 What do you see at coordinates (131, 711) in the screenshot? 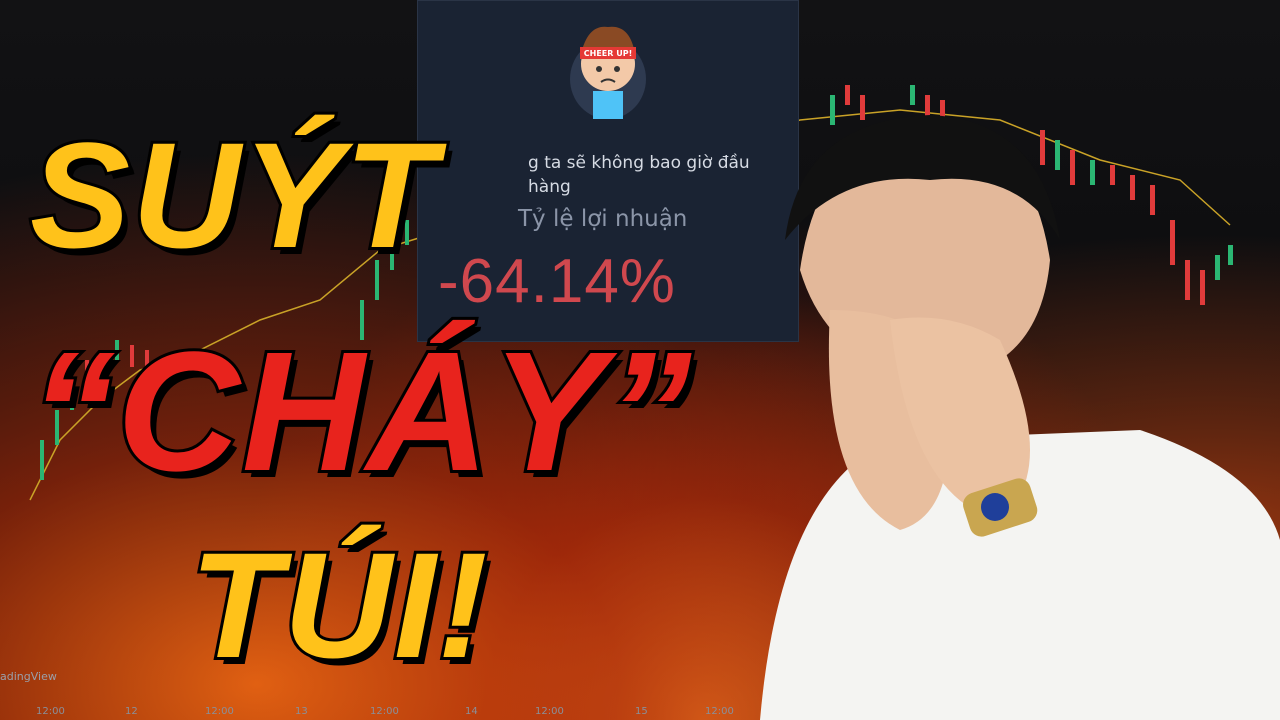
I see `axis-label: 12` at bounding box center [131, 711].